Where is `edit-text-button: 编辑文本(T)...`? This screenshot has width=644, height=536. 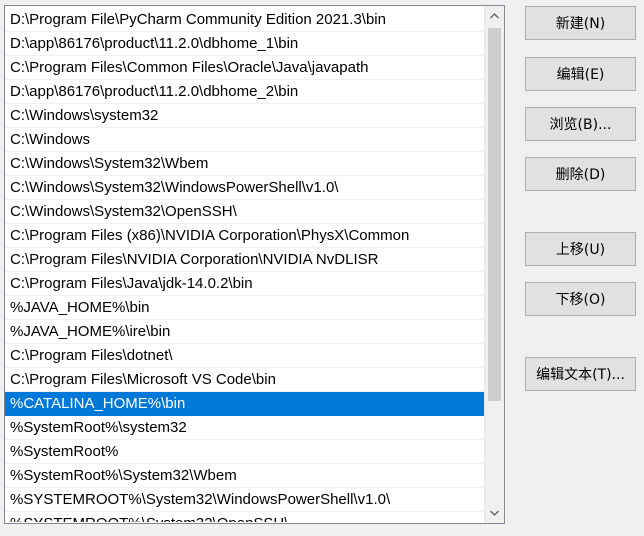
edit-text-button: 编辑文本(T)... is located at coordinates (580, 374).